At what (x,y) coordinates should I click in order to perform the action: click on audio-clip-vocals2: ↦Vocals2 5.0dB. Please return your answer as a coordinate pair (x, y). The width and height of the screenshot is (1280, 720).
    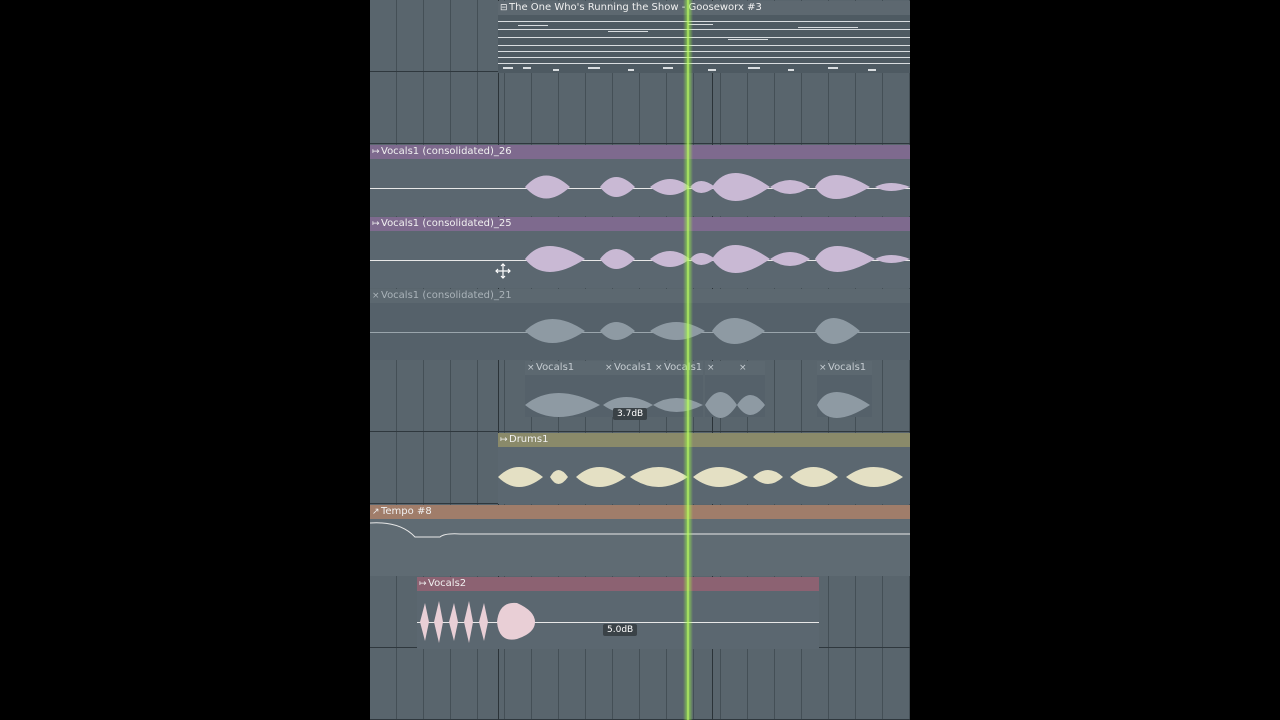
    Looking at the image, I should click on (618, 613).